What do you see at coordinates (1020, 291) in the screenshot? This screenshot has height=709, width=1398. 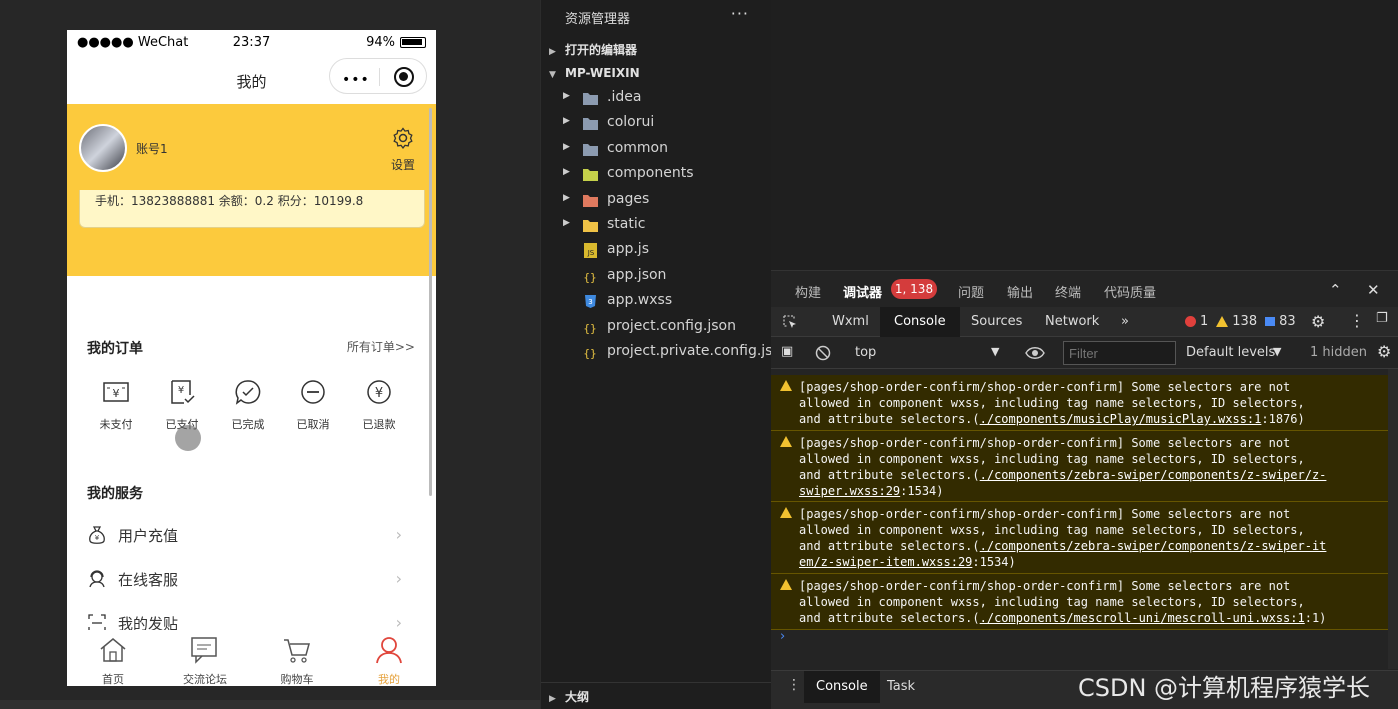 I see `tab-output: 输出` at bounding box center [1020, 291].